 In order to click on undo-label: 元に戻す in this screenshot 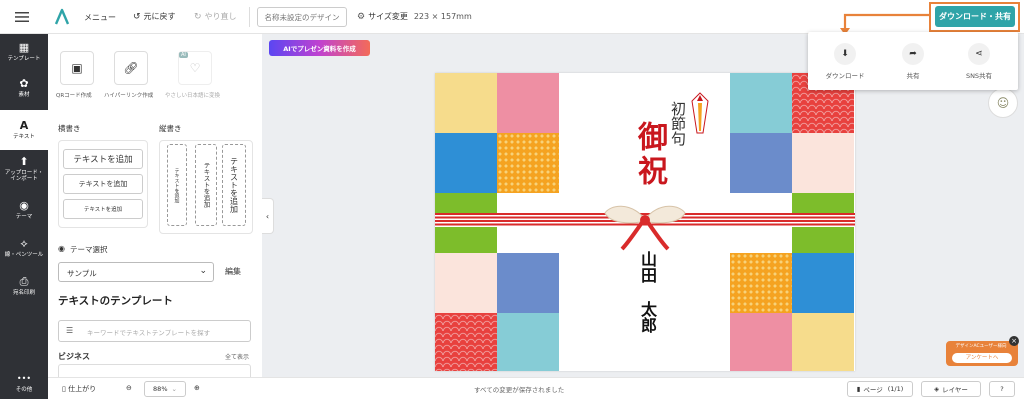, I will do `click(159, 16)`.